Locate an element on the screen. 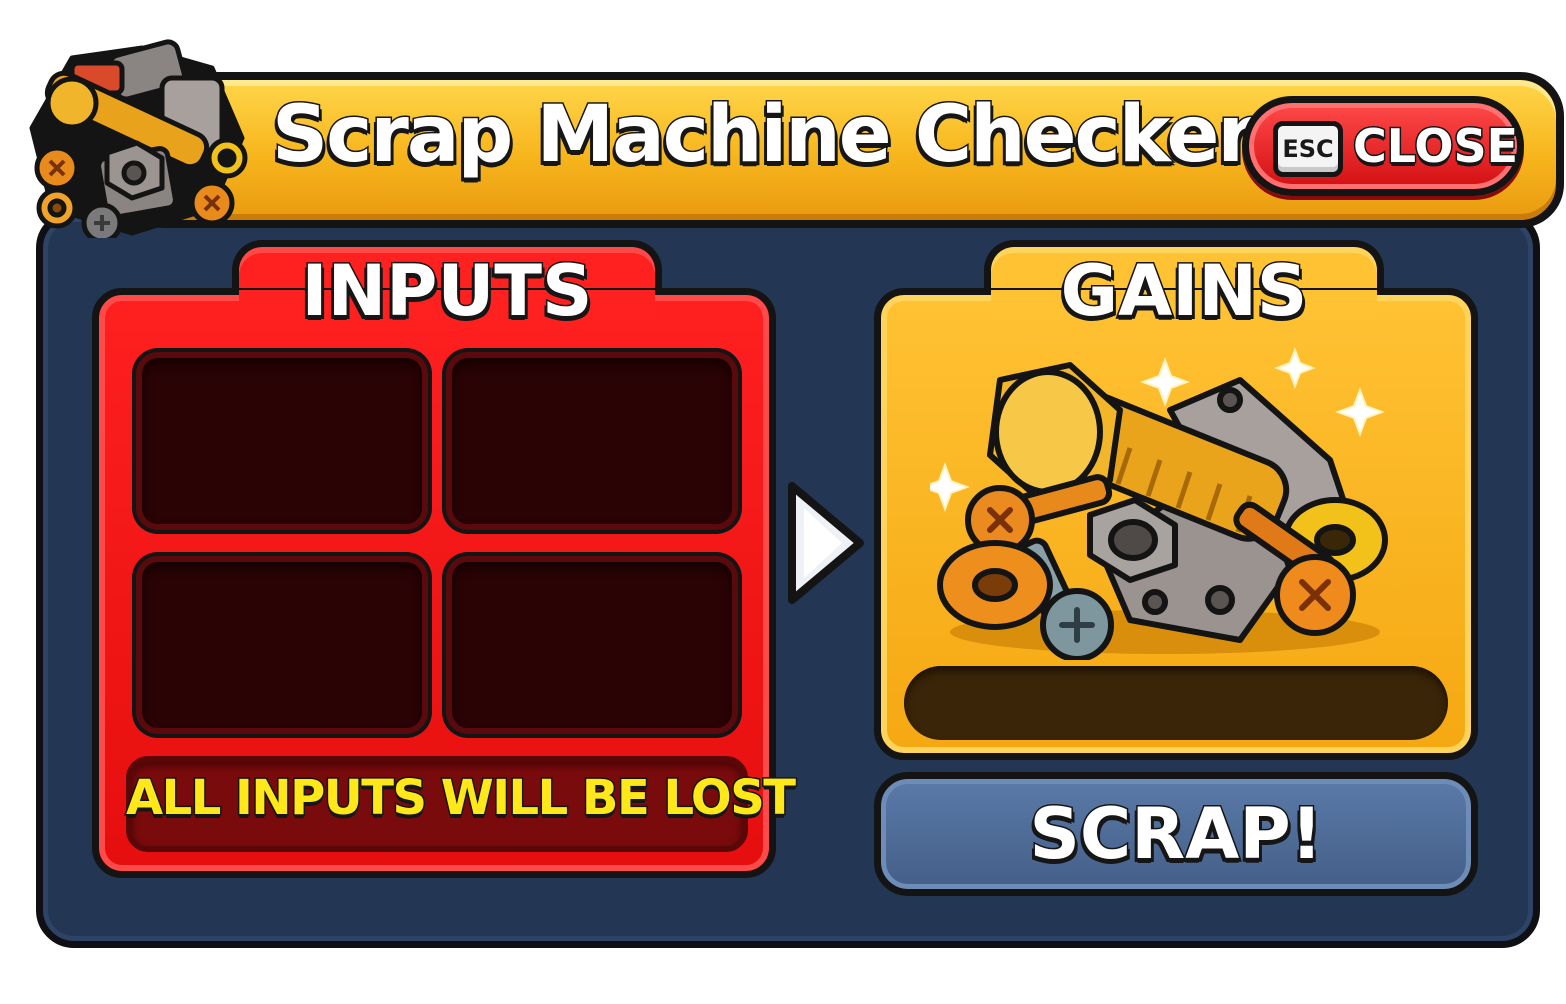  scrap-button: SCRAP! is located at coordinates (1176, 834).